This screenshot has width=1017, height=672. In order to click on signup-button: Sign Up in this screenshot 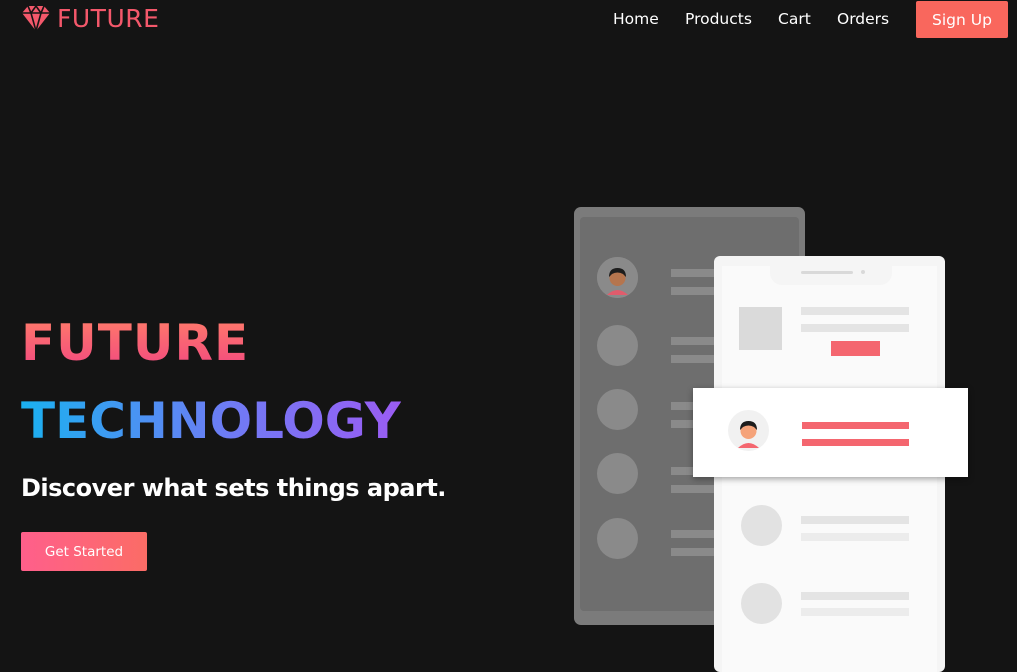, I will do `click(962, 19)`.